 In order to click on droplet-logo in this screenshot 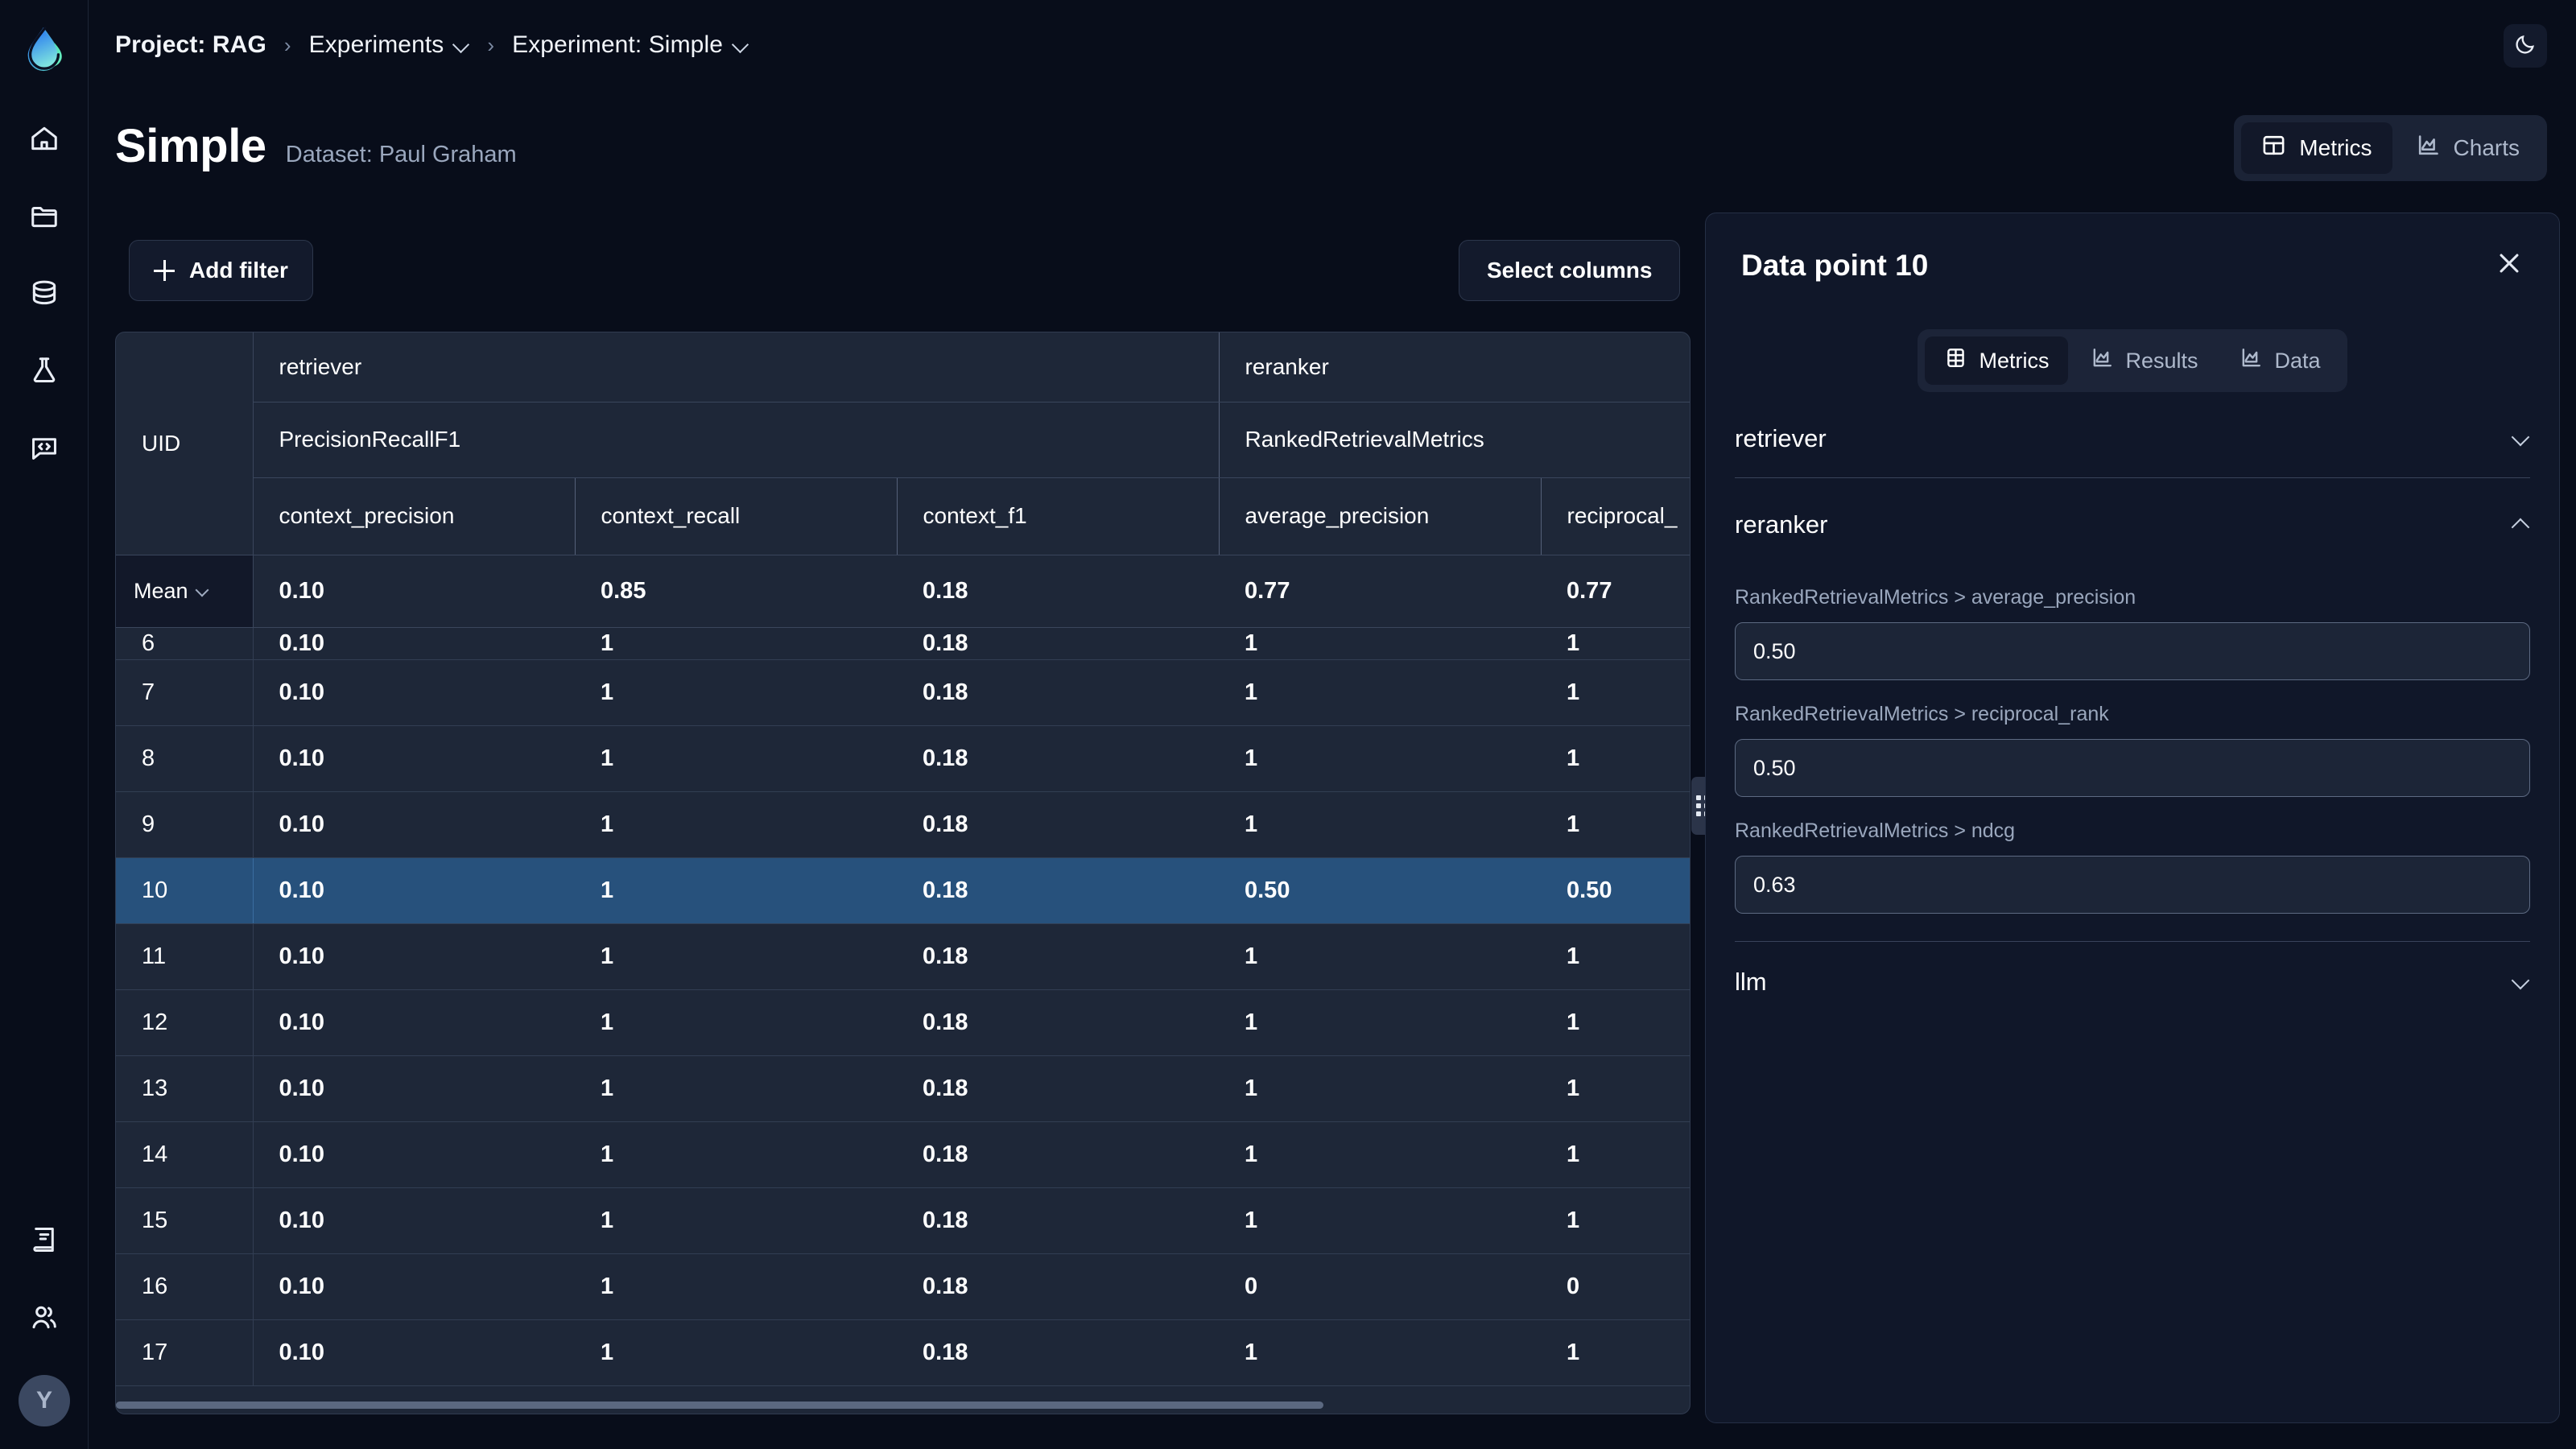, I will do `click(44, 47)`.